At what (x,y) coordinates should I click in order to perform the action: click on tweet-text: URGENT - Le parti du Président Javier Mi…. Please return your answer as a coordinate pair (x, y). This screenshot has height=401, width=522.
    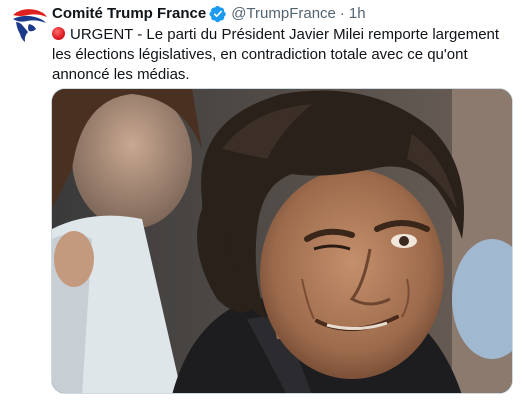
    Looking at the image, I should click on (281, 55).